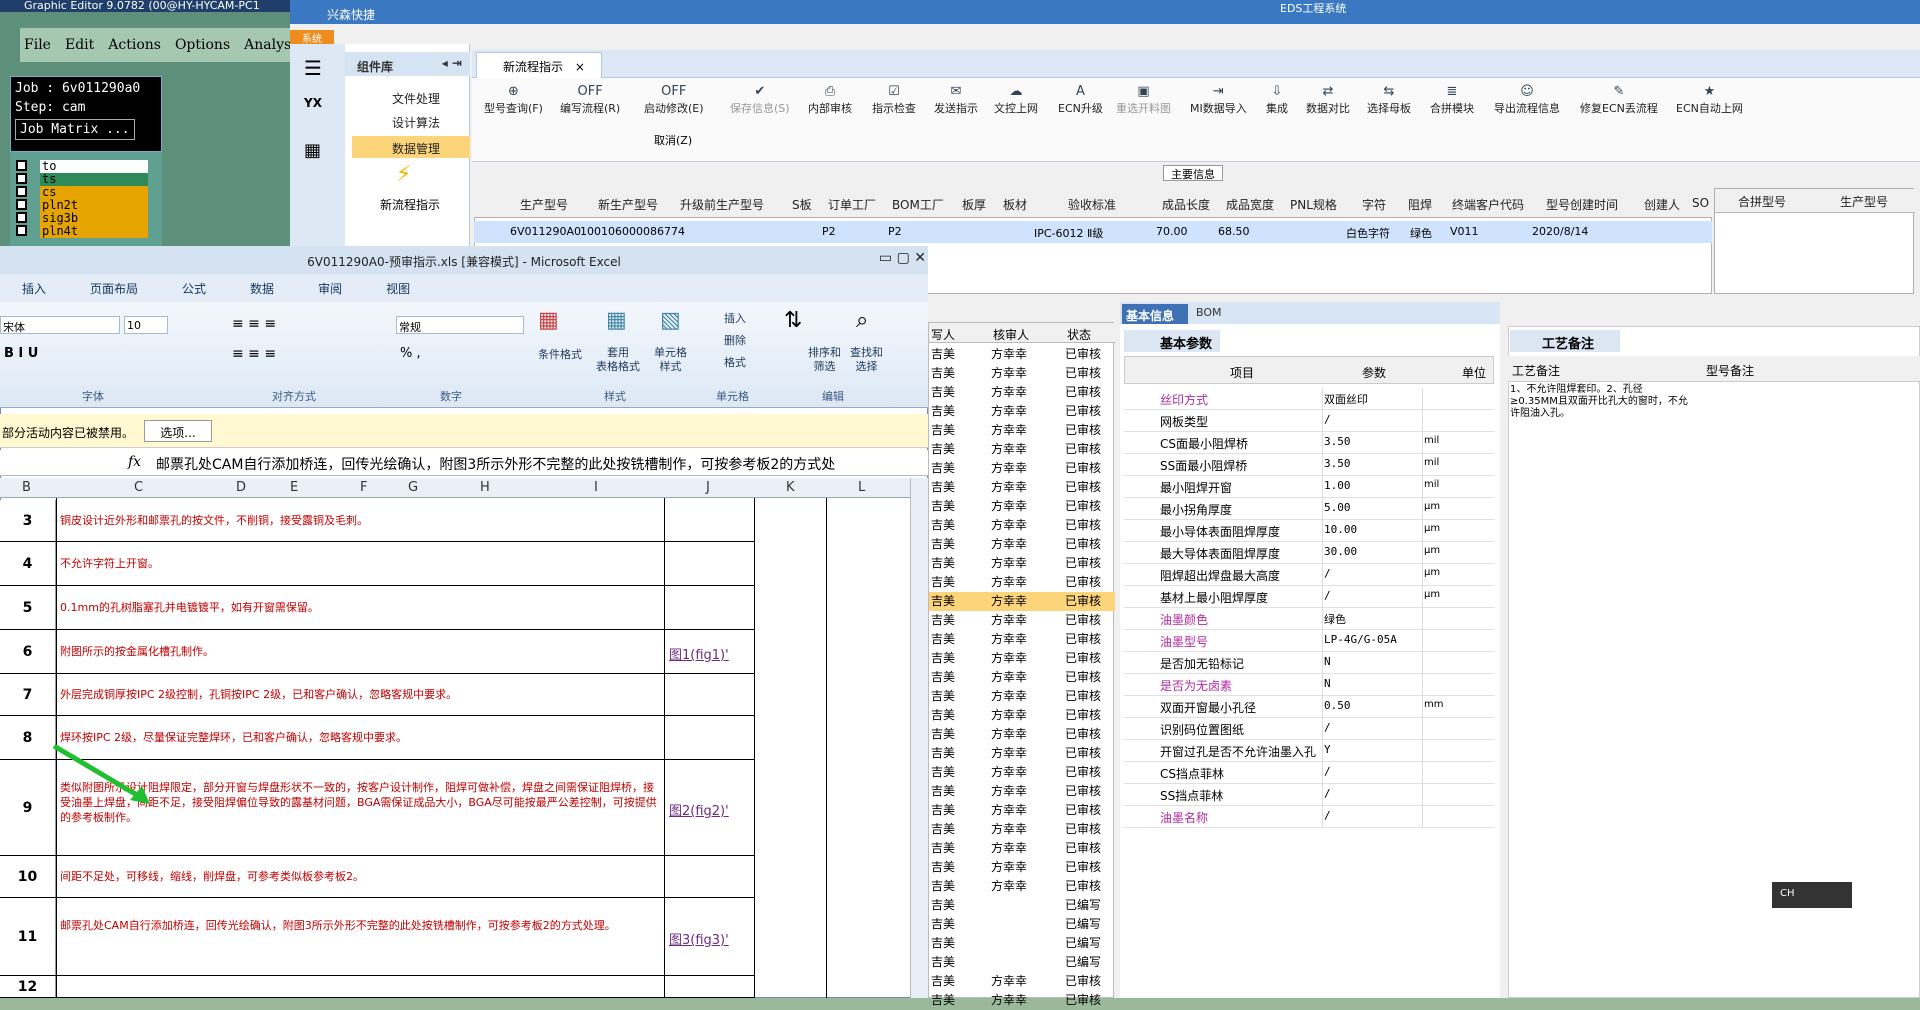 Image resolution: width=1920 pixels, height=1010 pixels. What do you see at coordinates (590, 100) in the screenshot?
I see `toolbar-button: OFF 编写流程(R)` at bounding box center [590, 100].